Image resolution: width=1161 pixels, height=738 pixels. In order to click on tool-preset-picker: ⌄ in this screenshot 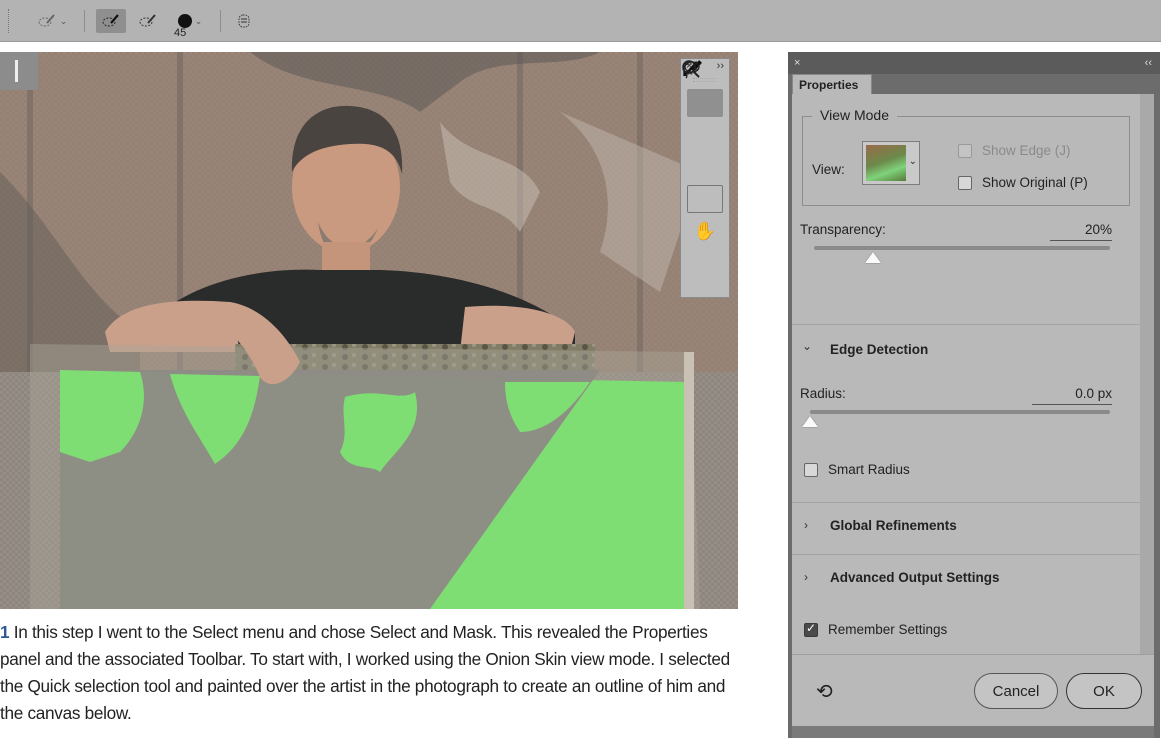, I will do `click(52, 21)`.